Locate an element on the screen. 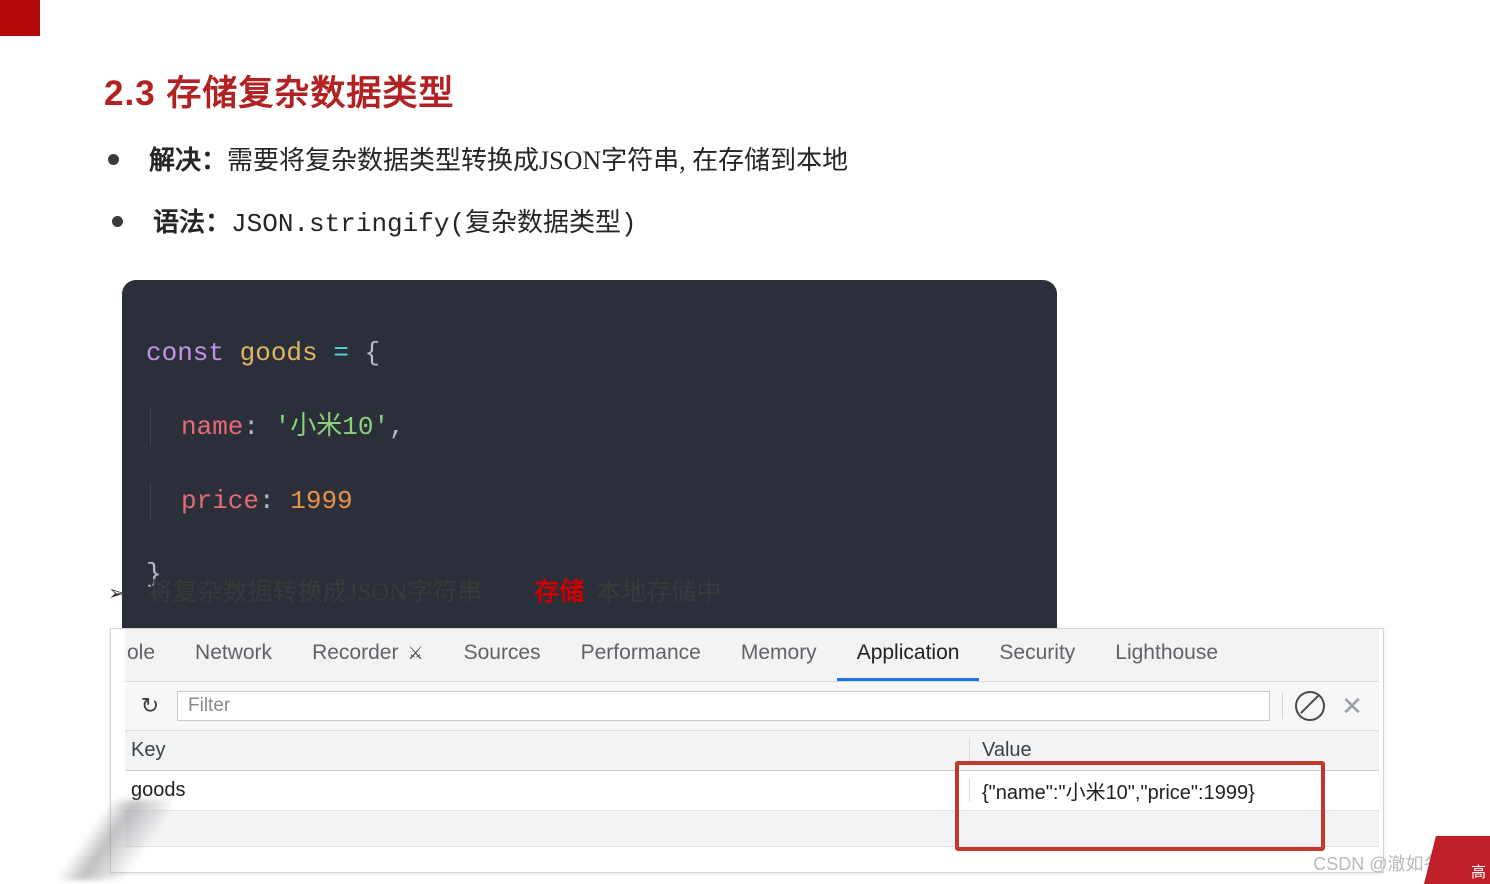 Image resolution: width=1490 pixels, height=884 pixels. code-token-name-value: '小米10' is located at coordinates (332, 426).